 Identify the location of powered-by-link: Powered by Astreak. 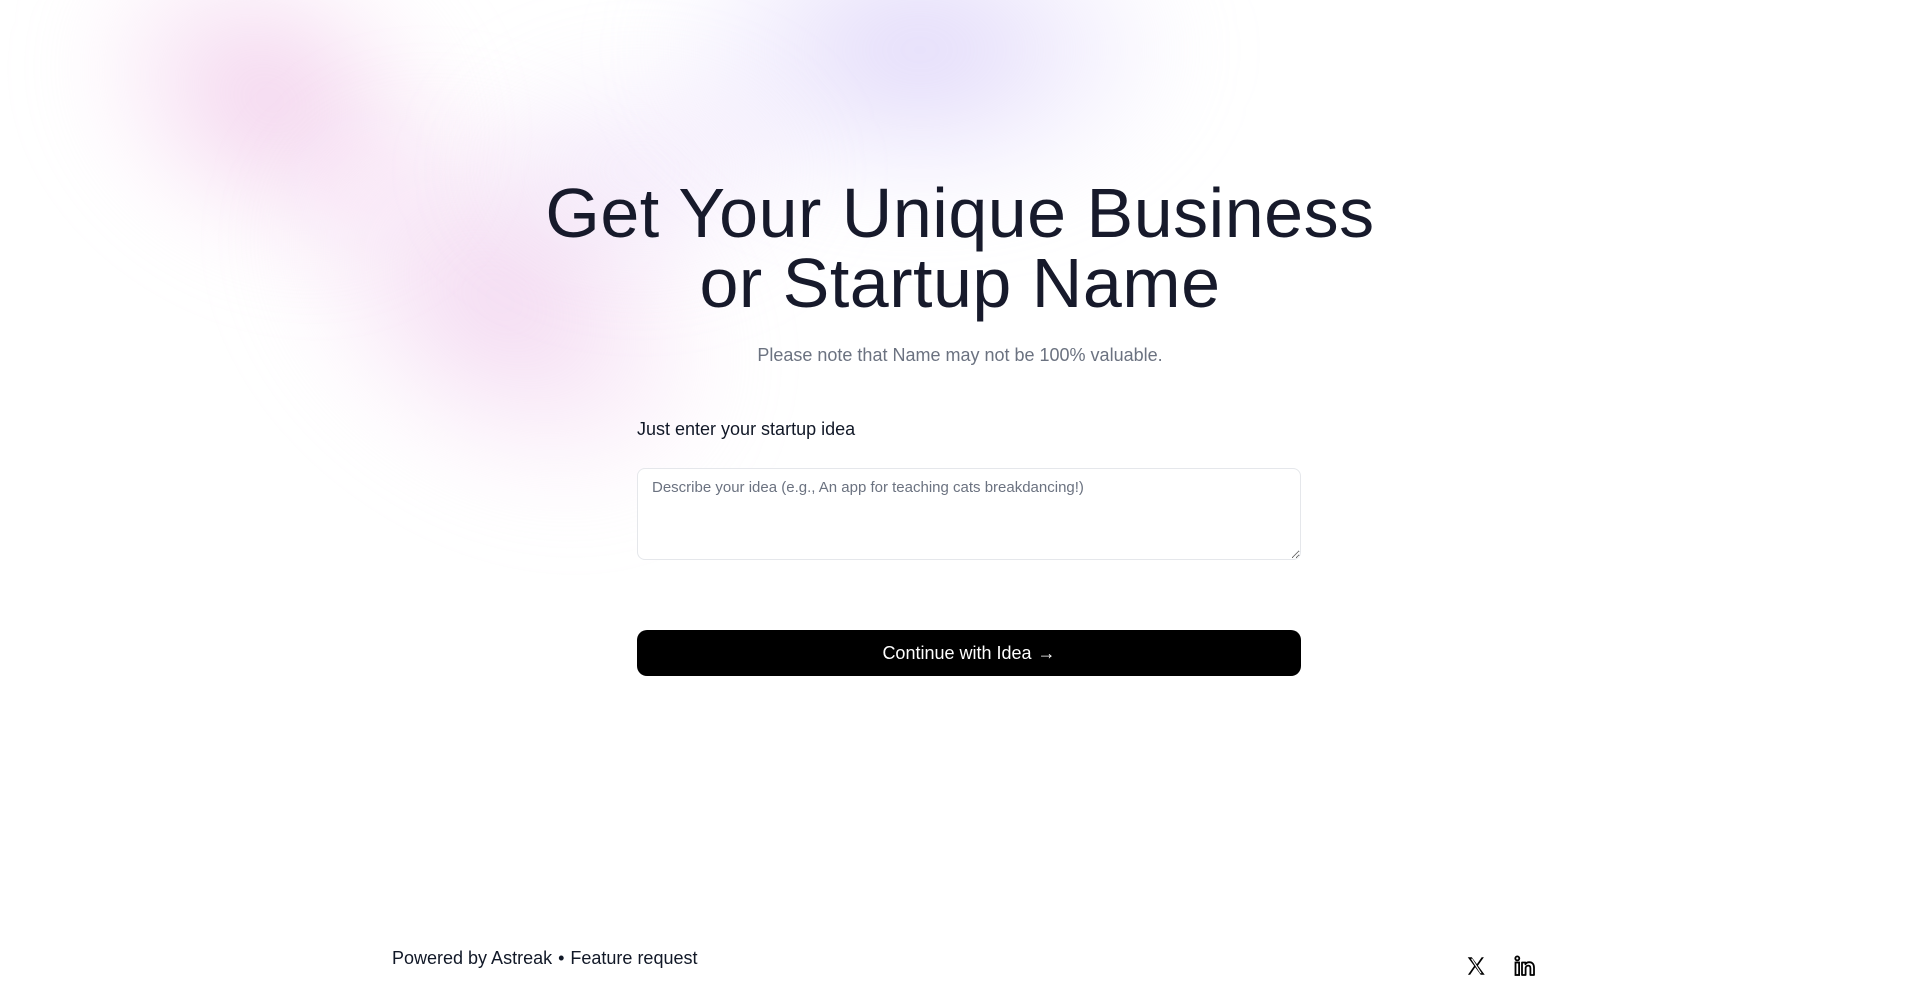
(472, 958).